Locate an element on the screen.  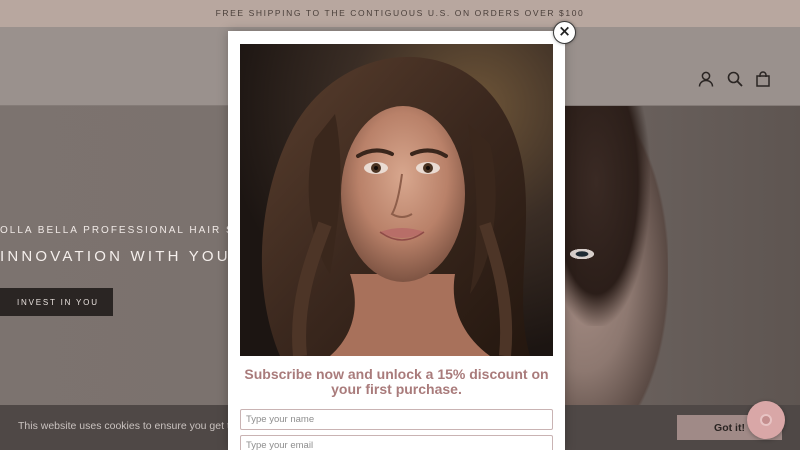
hero-title: INNOVATION WITH YOU I is located at coordinates (123, 256).